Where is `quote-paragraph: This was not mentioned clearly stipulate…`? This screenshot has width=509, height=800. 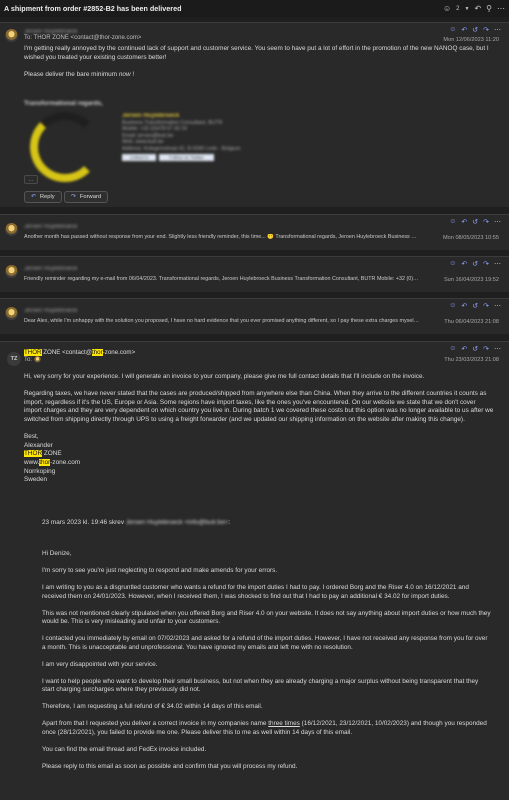 quote-paragraph: This was not mentioned clearly stipulate… is located at coordinates (266, 617).